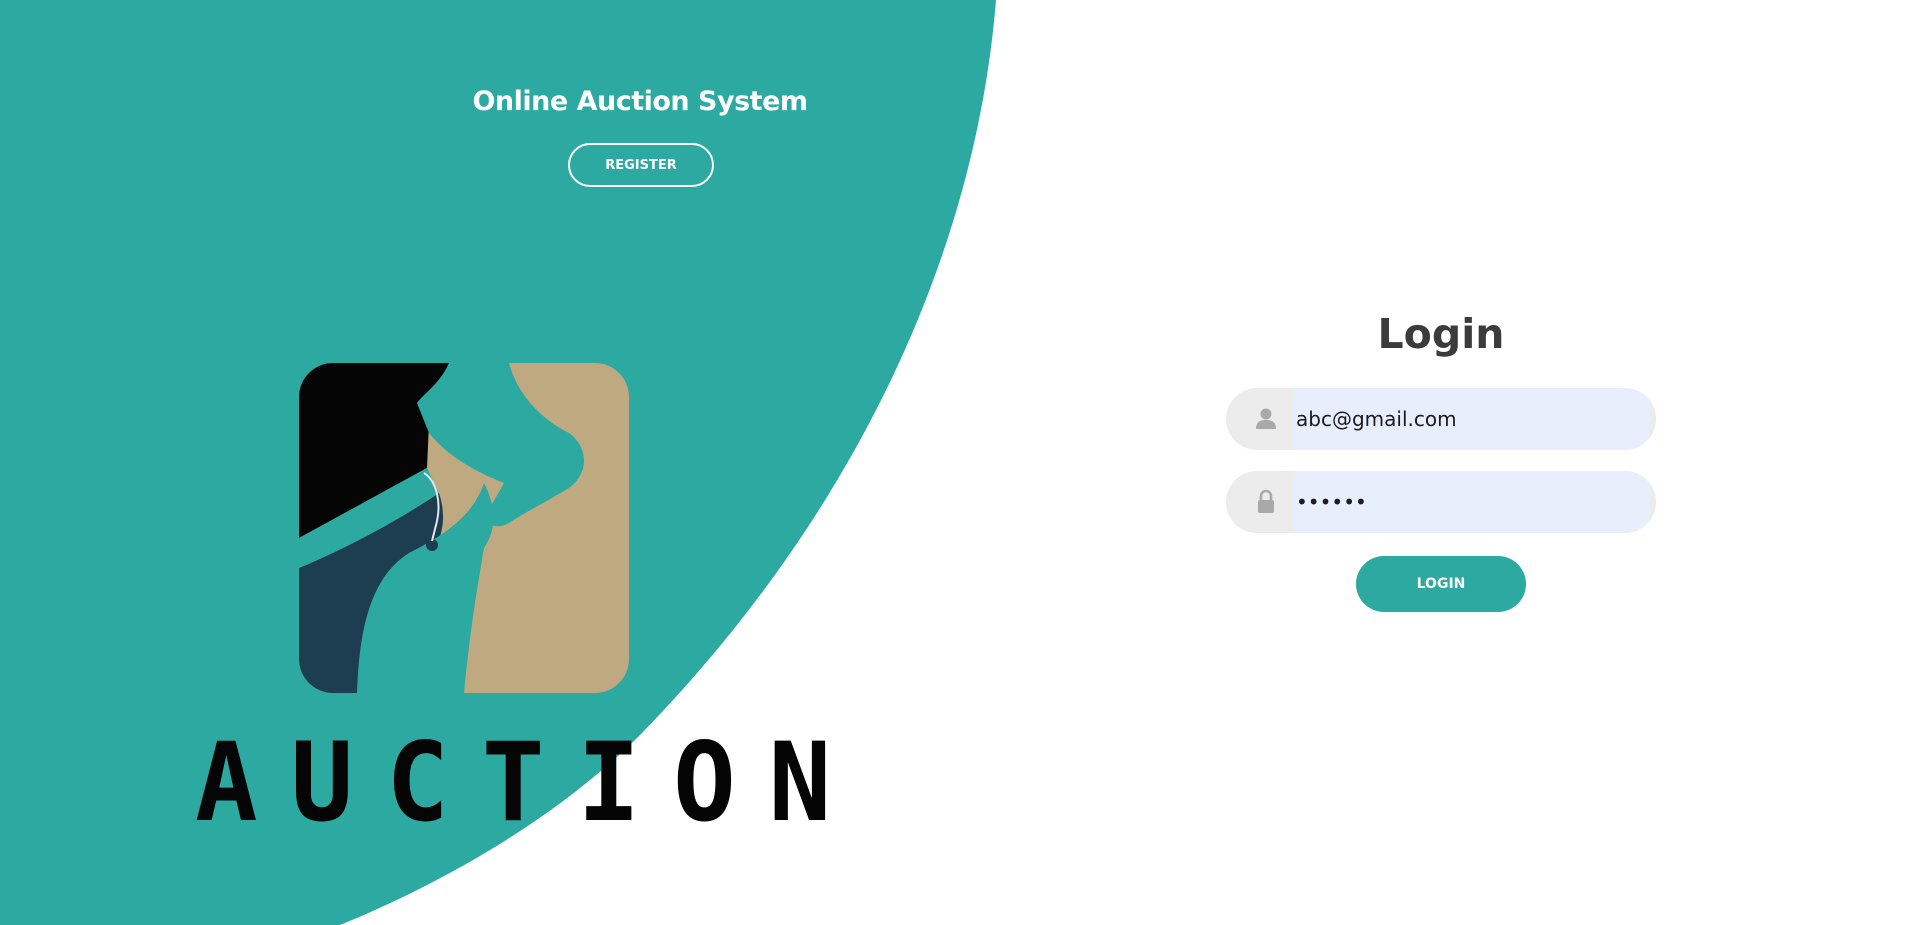  What do you see at coordinates (1441, 460) in the screenshot?
I see `login-form: Login abc@gmail.com •••••• LOGIN` at bounding box center [1441, 460].